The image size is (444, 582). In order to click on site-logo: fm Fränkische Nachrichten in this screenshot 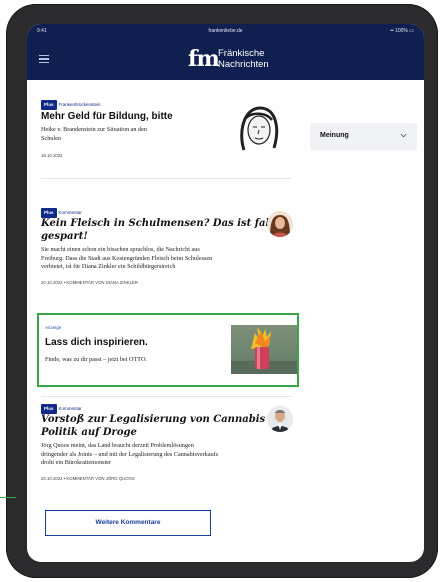, I will do `click(243, 60)`.